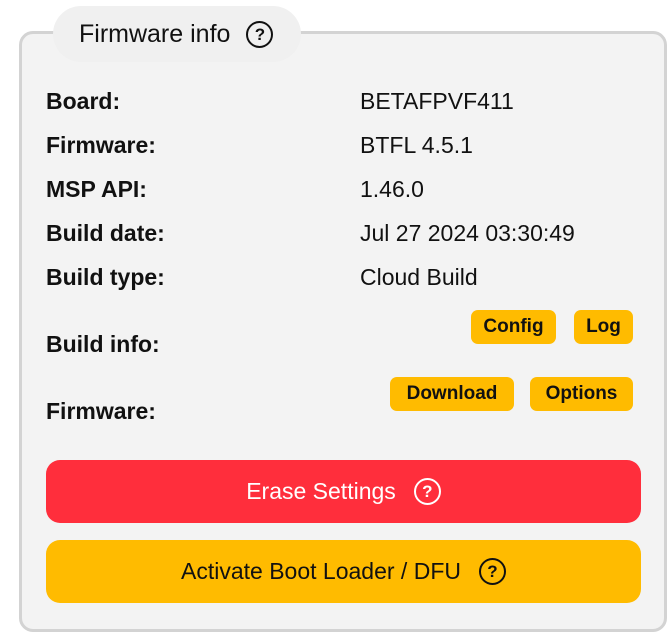 The width and height of the screenshot is (670, 634). Describe the element at coordinates (101, 145) in the screenshot. I see `firmware-label: Firmware:` at that location.